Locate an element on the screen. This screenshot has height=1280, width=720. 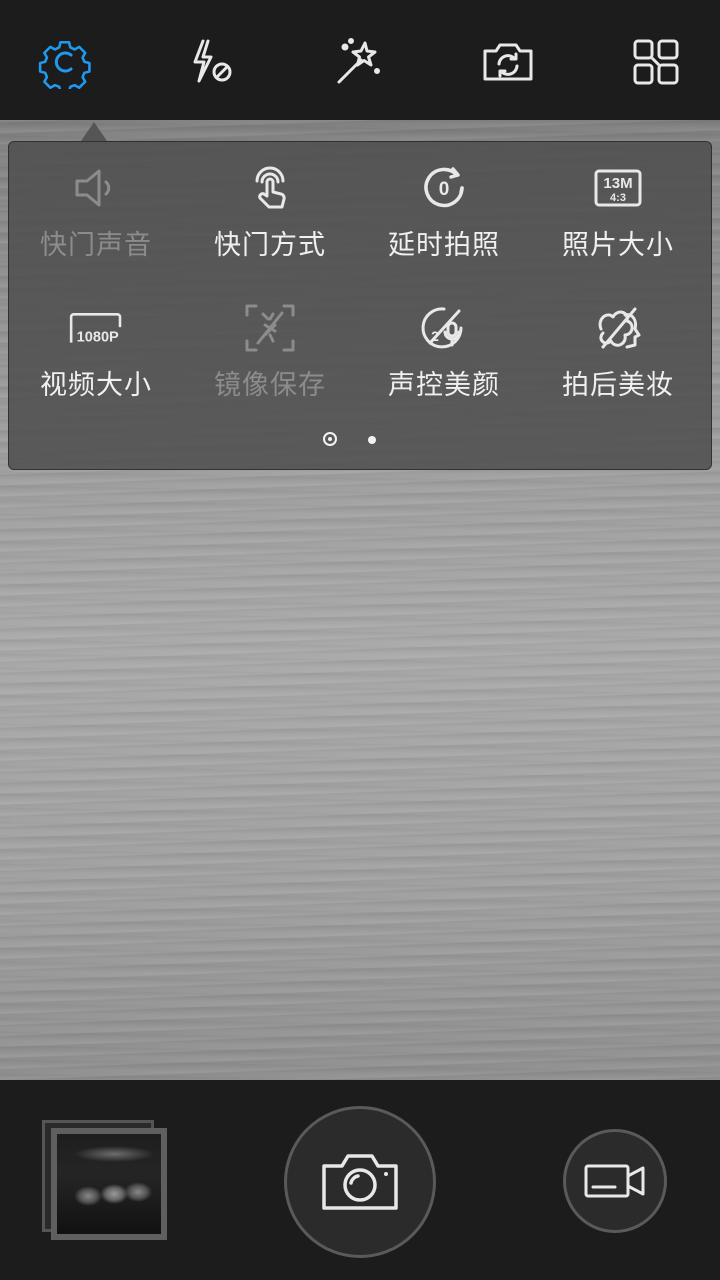
option-label: 拍后美妆 is located at coordinates (618, 385).